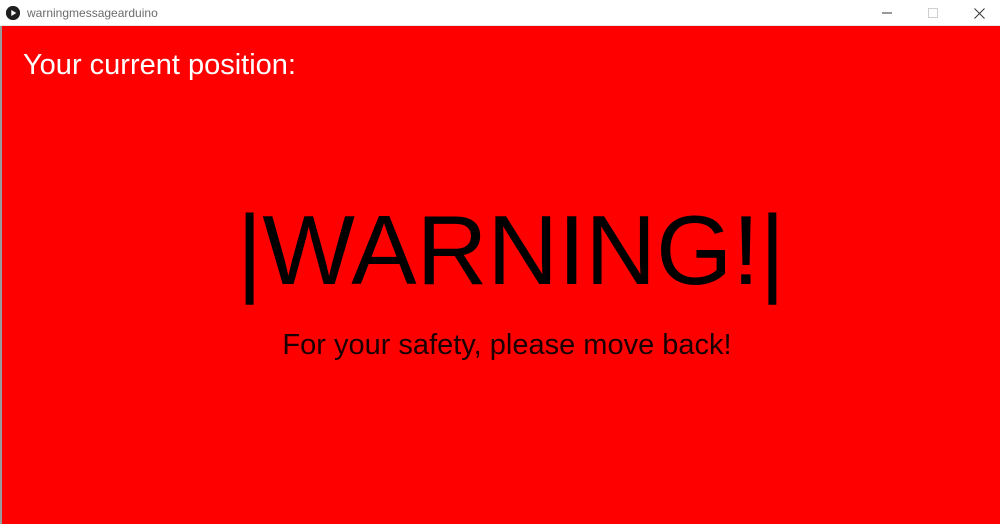  I want to click on warning-heading: |WARNING!|, so click(511, 250).